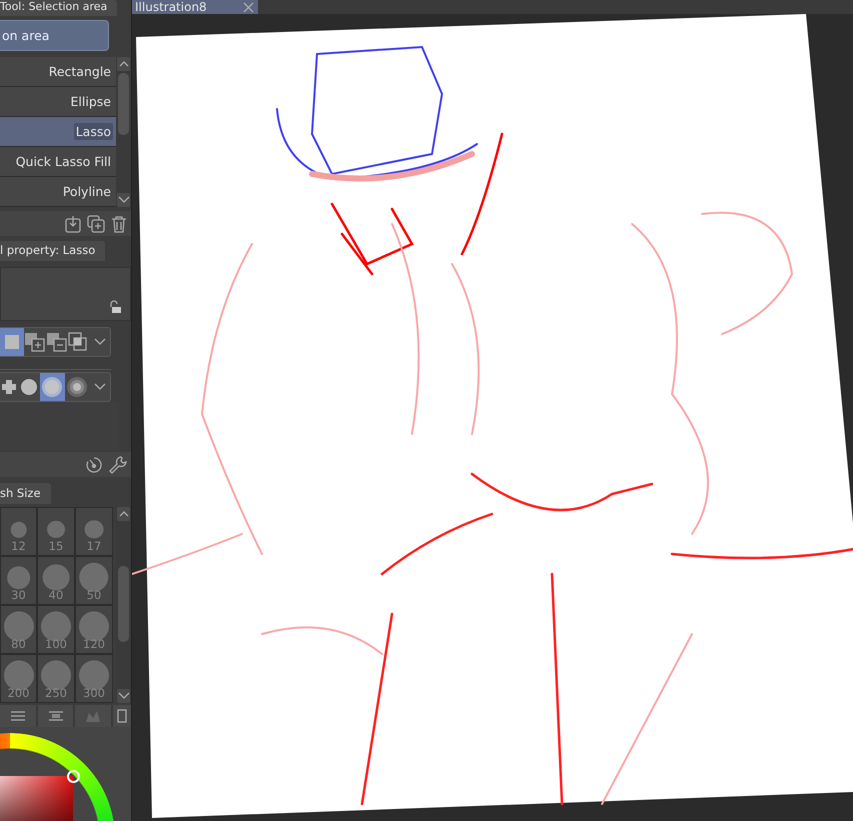  I want to click on add-selection-icon, so click(35, 342).